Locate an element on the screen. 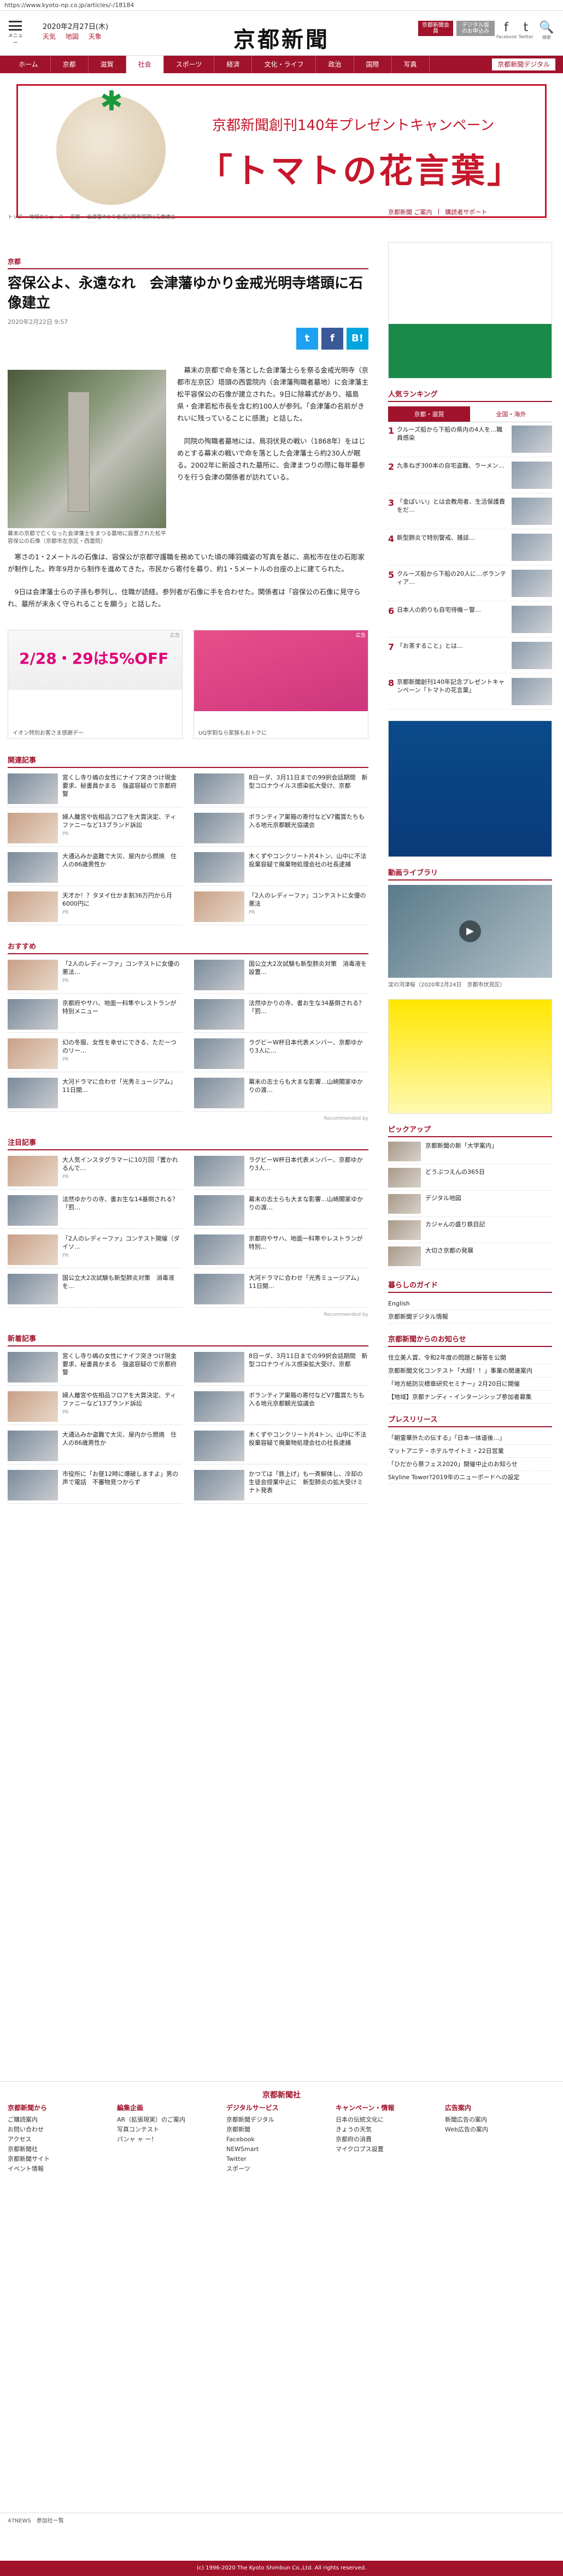 Image resolution: width=563 pixels, height=2576 pixels. article-card: 「2人のレディーファ」コンテスト開催（ダイソ… PR is located at coordinates (95, 1251).